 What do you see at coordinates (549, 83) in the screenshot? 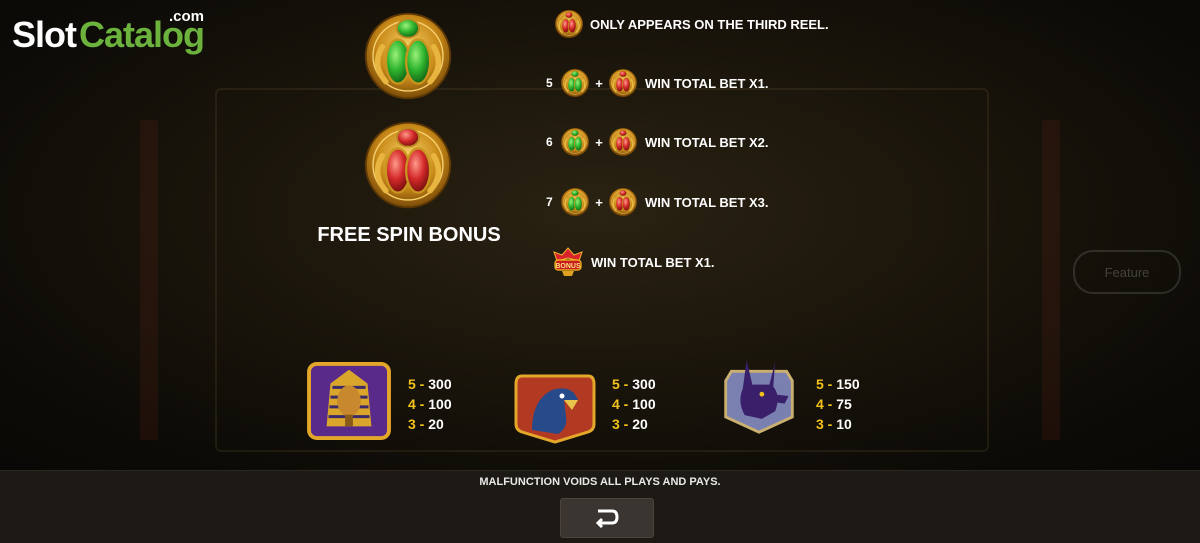
I see `rule-count: 5` at bounding box center [549, 83].